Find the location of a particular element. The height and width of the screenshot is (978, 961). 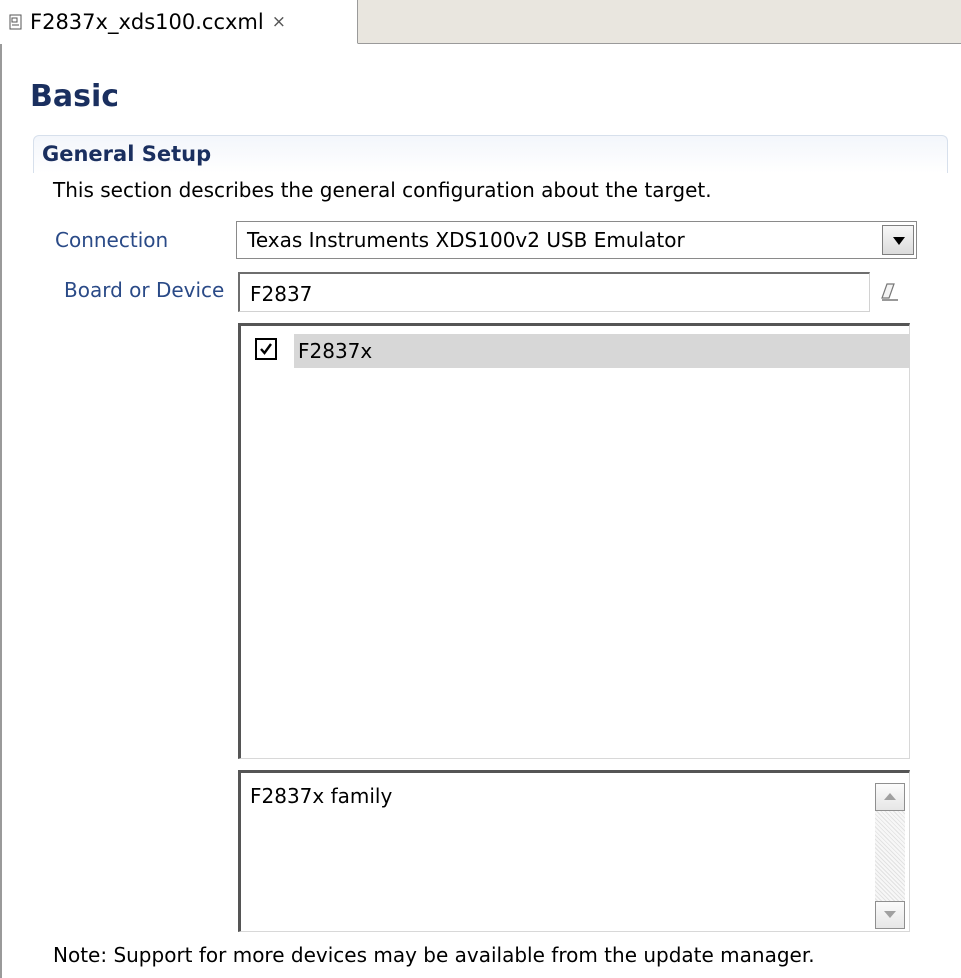

scroll-down-arrow-icon is located at coordinates (890, 915).